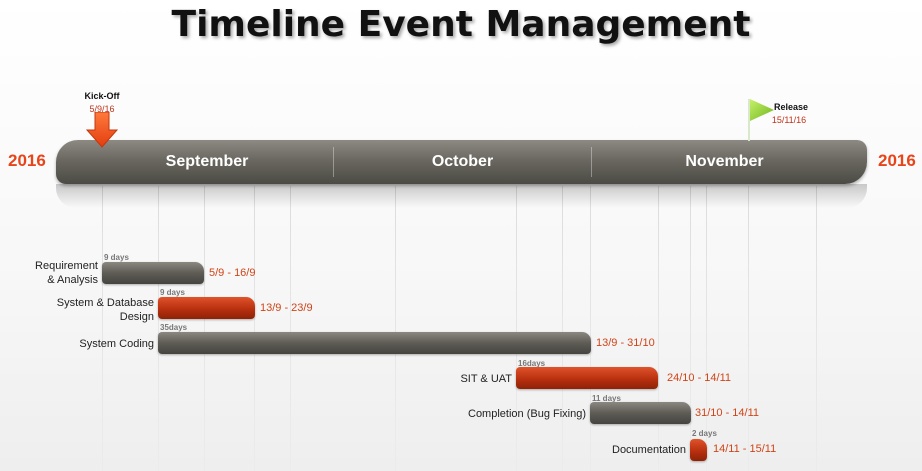 This screenshot has width=922, height=471. I want to click on page-title: Timeline Event Management, so click(461, 24).